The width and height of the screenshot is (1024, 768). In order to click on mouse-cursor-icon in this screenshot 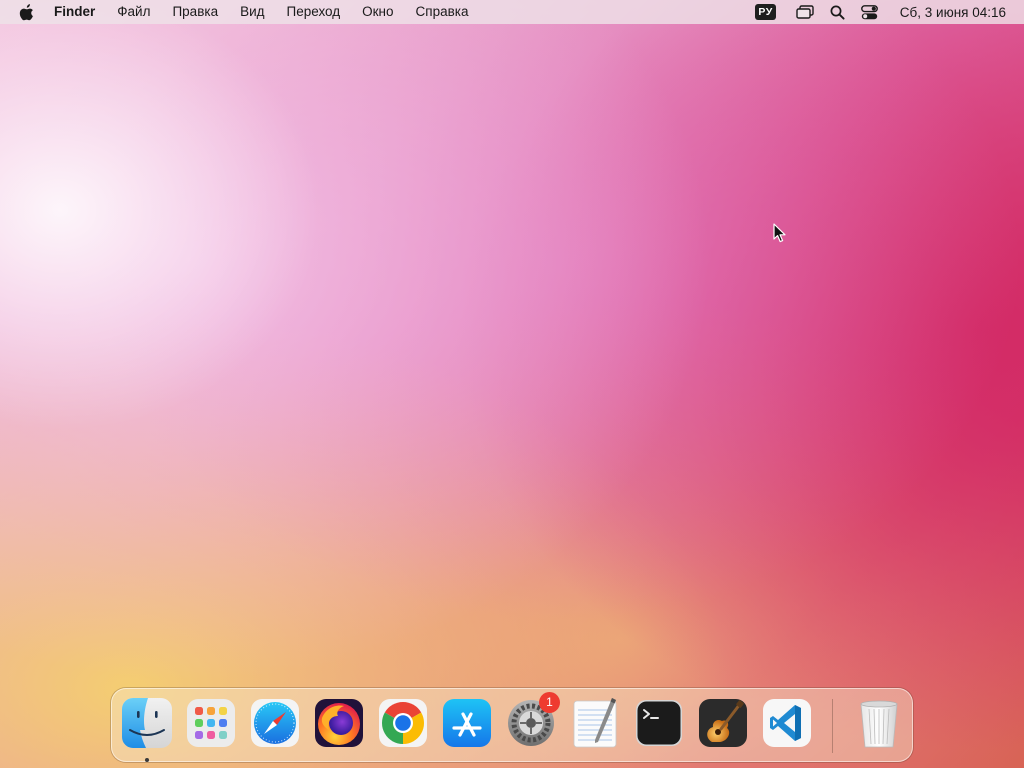, I will do `click(779, 233)`.